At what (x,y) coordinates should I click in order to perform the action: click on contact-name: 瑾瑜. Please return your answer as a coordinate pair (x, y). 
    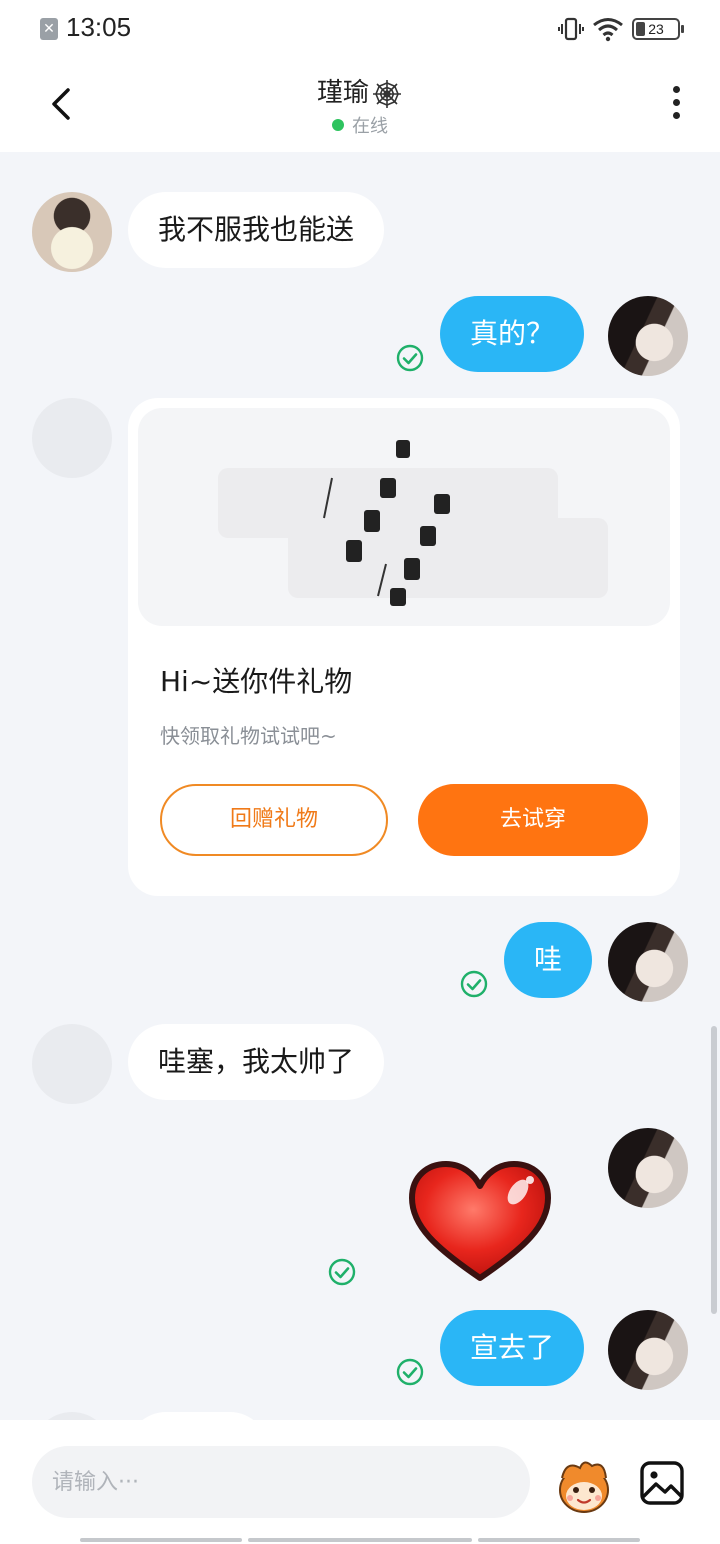
    Looking at the image, I should click on (360, 91).